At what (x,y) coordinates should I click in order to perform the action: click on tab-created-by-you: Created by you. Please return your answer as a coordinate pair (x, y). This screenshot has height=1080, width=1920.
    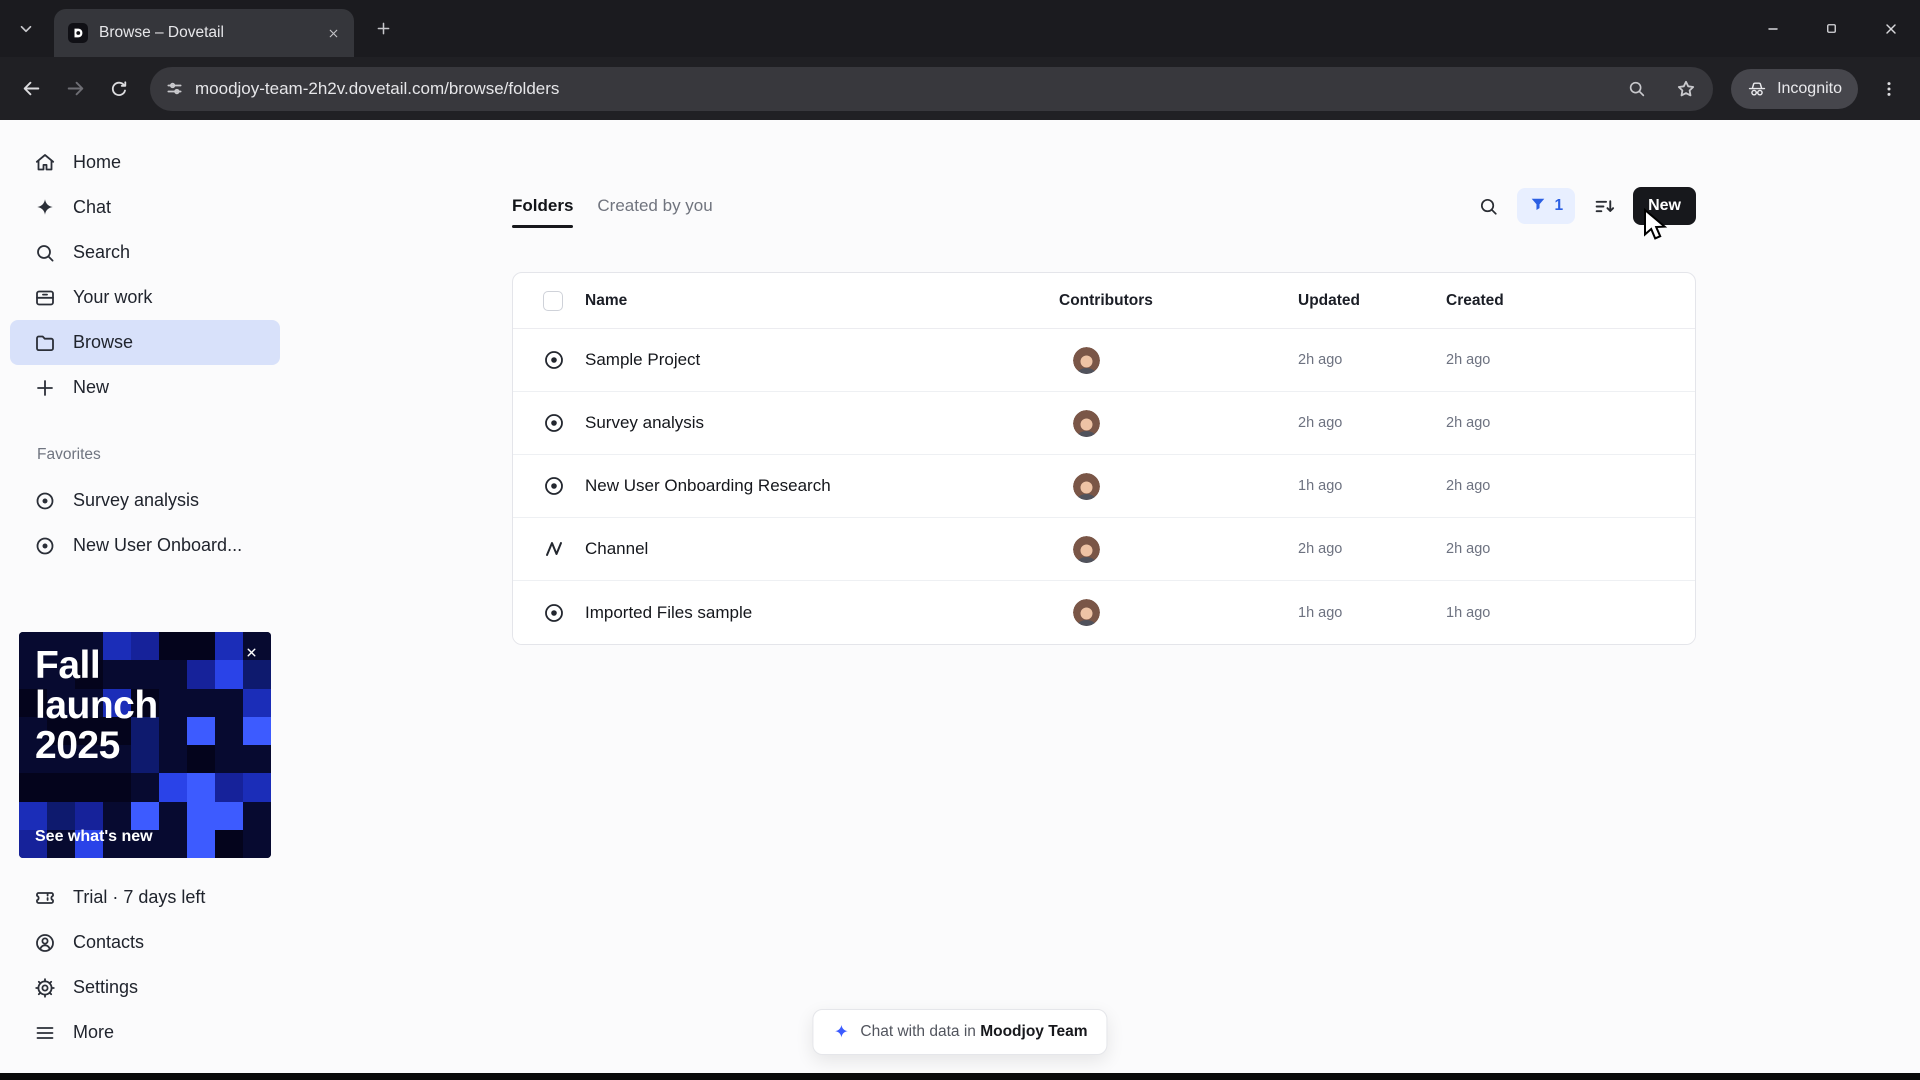
    Looking at the image, I should click on (654, 206).